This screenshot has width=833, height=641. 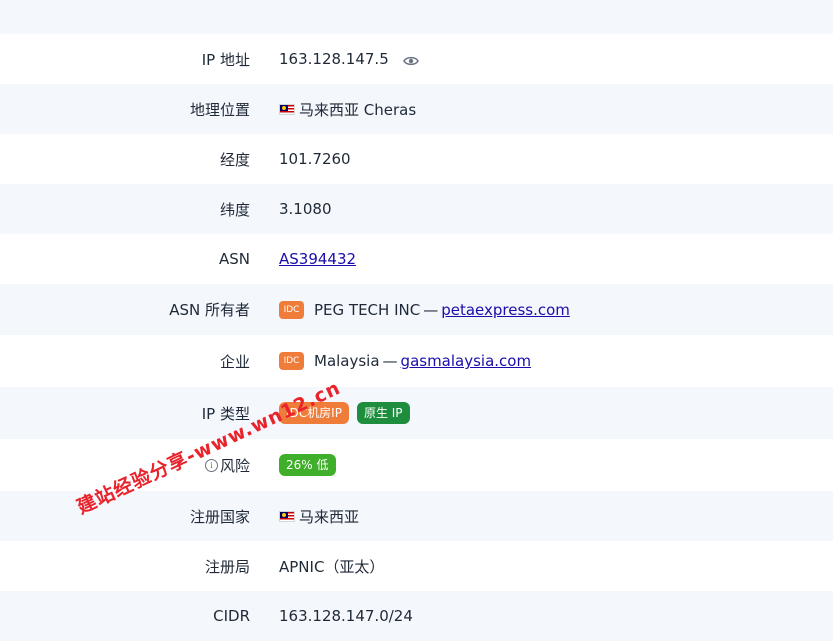 I want to click on value-asn-wrap: AS394432, so click(x=317, y=259).